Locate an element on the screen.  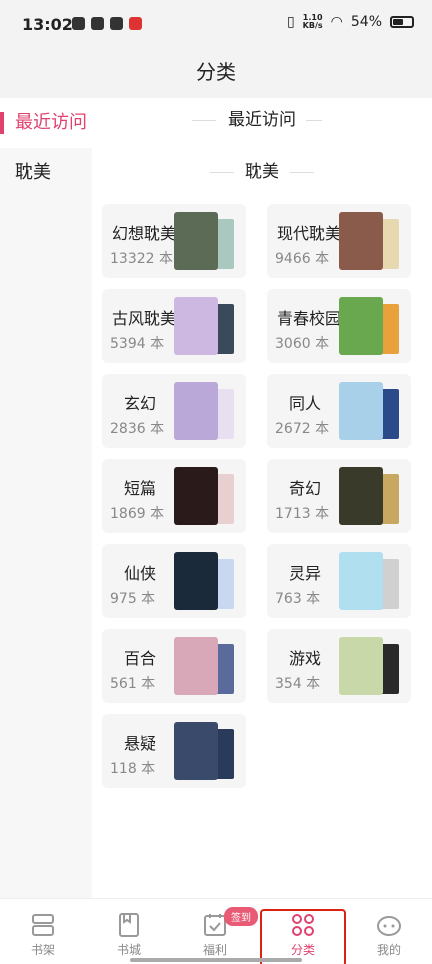
tab-welfare: 福利 签到 is located at coordinates (215, 931).